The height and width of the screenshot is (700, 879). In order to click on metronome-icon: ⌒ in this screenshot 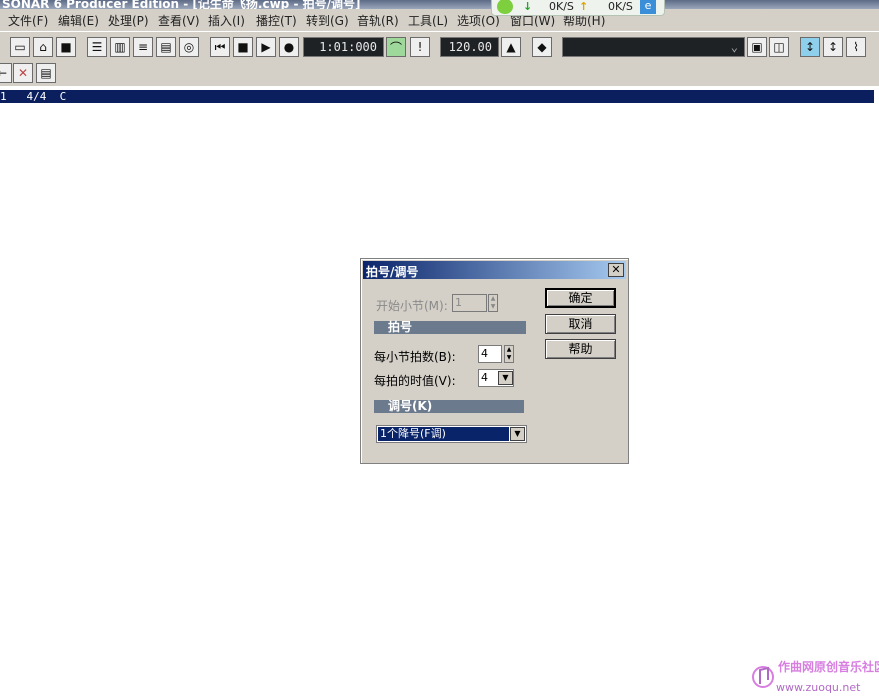, I will do `click(396, 47)`.